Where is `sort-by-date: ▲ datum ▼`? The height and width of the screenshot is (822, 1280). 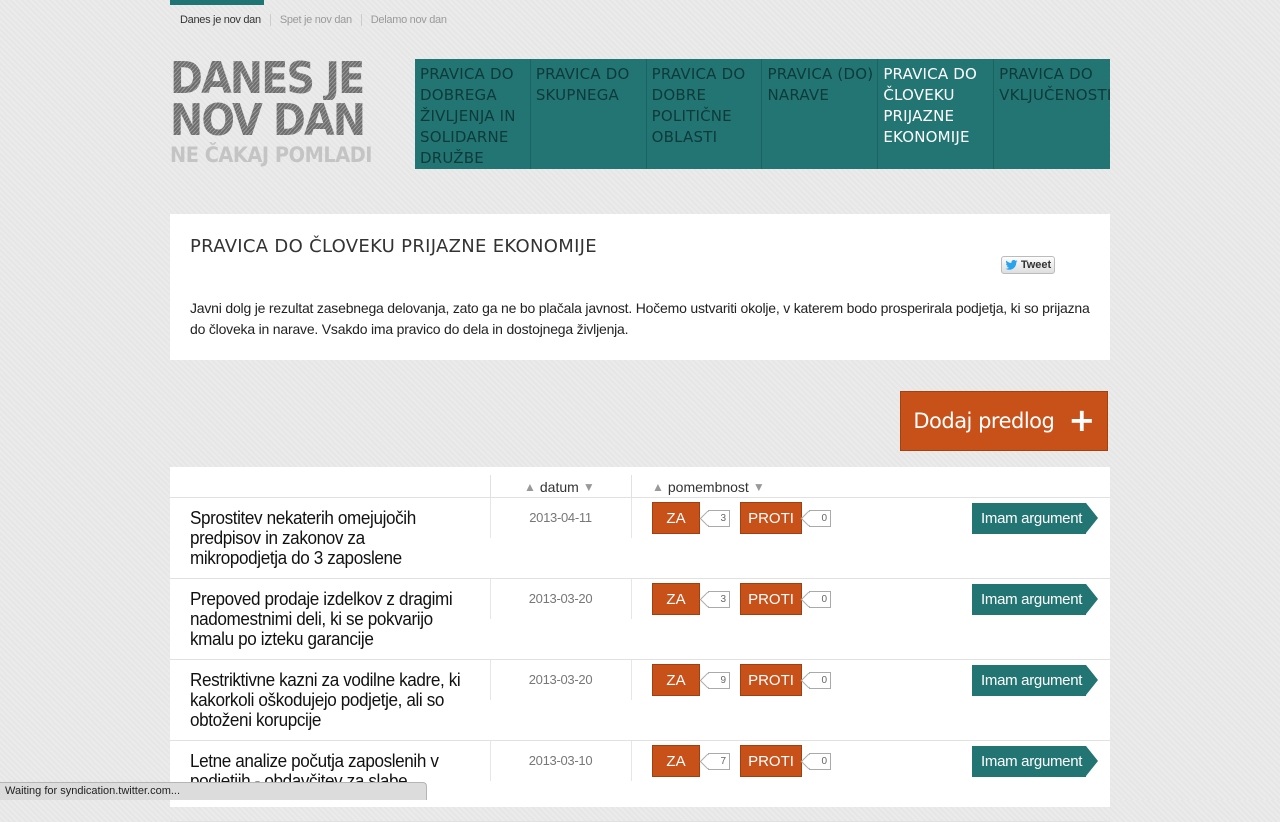
sort-by-date: ▲ datum ▼ is located at coordinates (559, 487).